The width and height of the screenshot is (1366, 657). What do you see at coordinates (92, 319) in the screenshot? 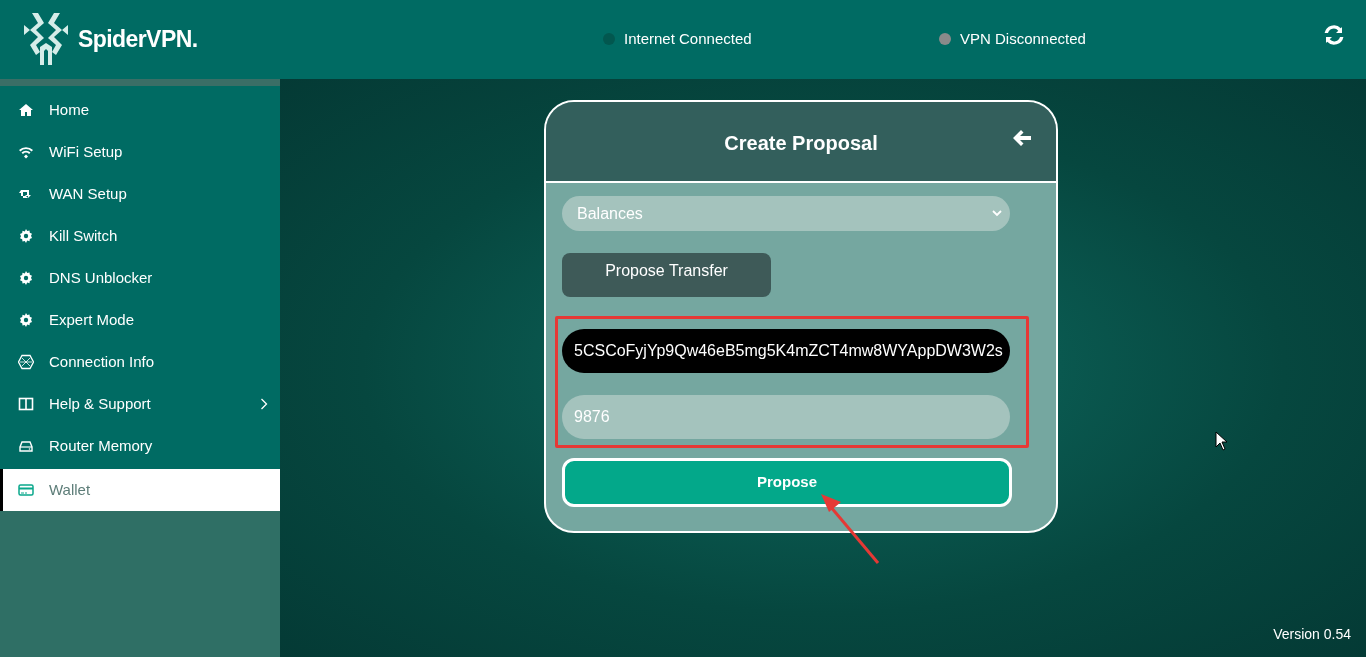
I see `sidebar-label: Expert Mode` at bounding box center [92, 319].